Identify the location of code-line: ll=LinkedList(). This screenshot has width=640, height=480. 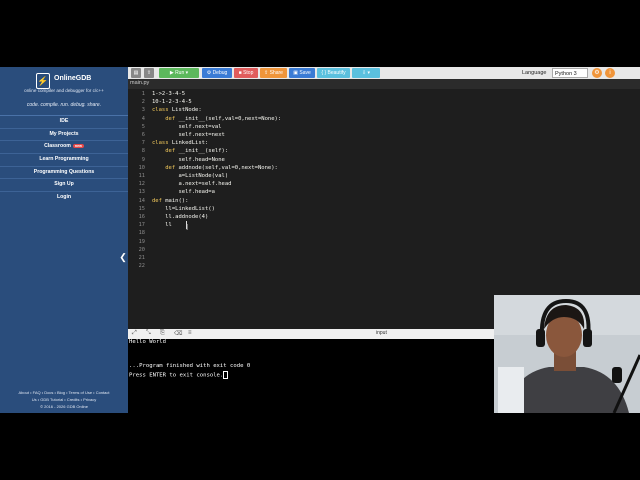
(183, 208).